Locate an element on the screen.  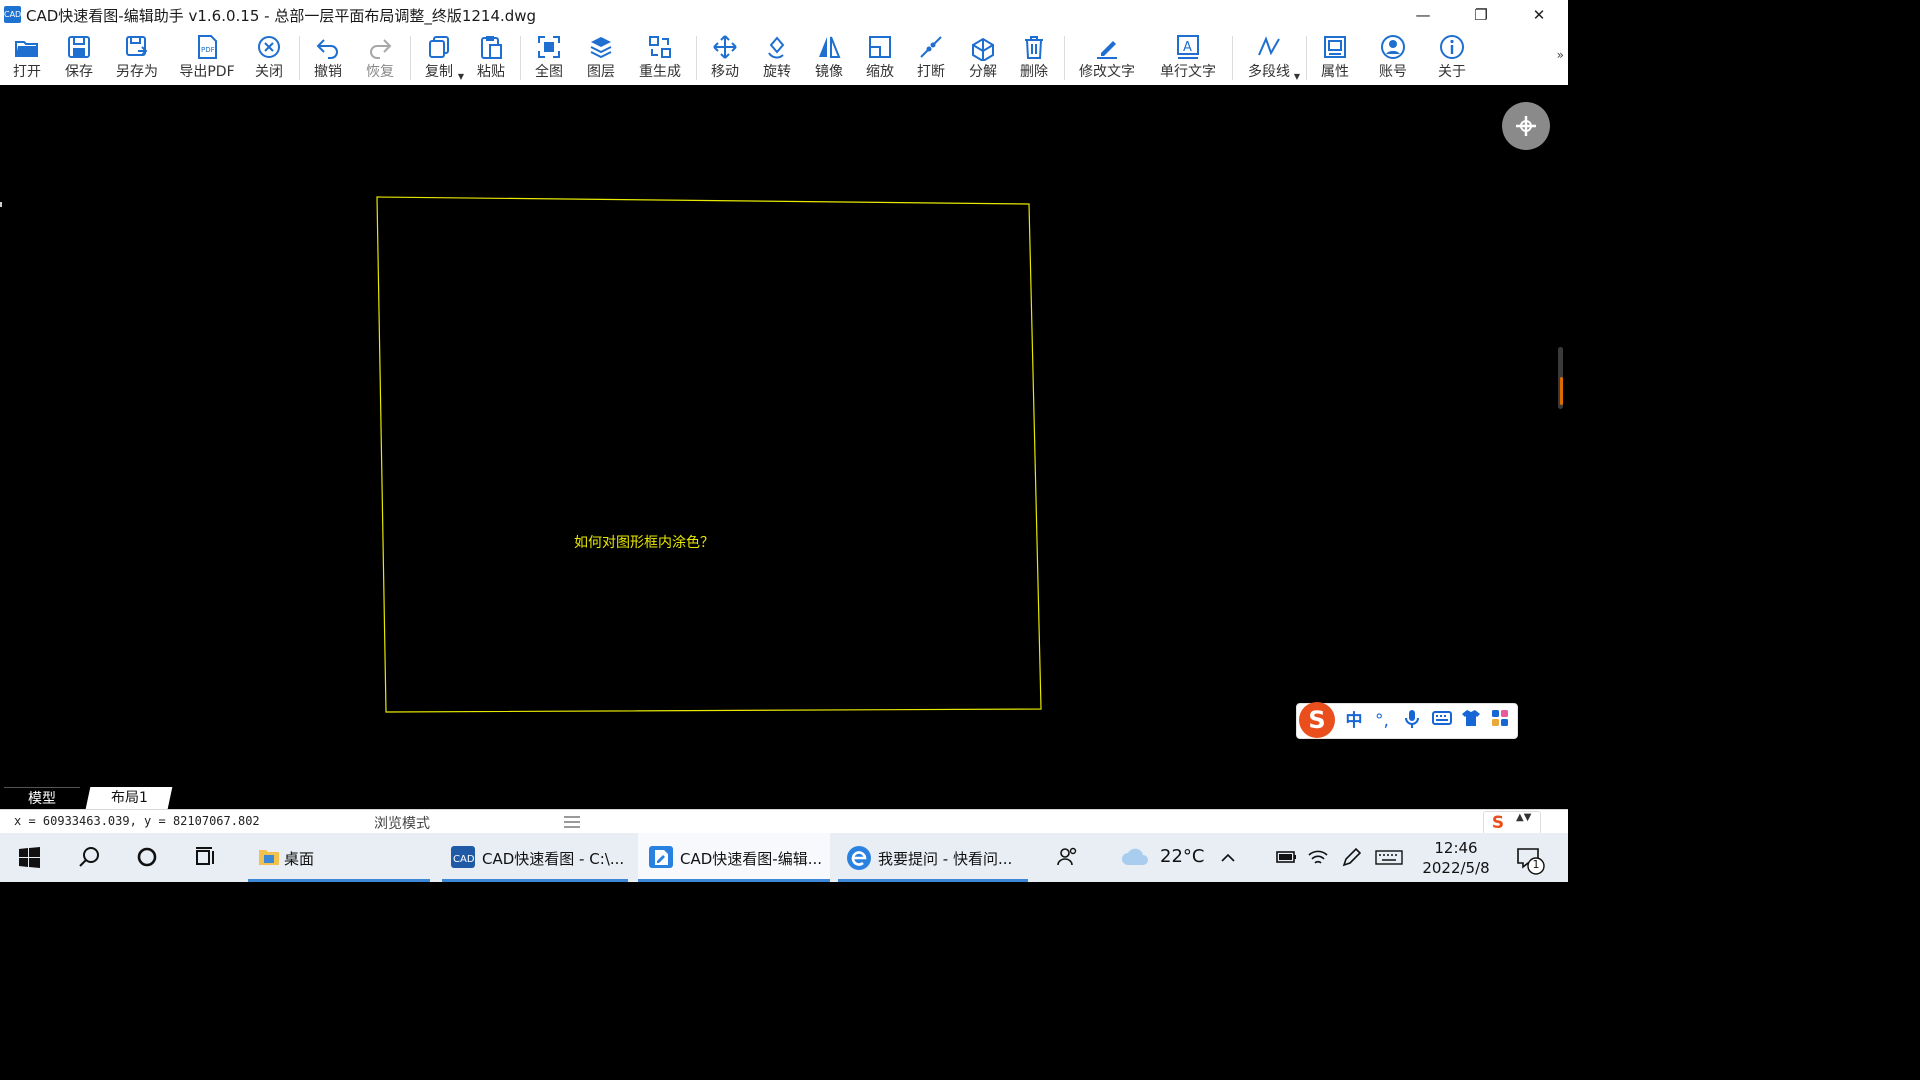
toolbar-label: 删除 is located at coordinates (1034, 72).